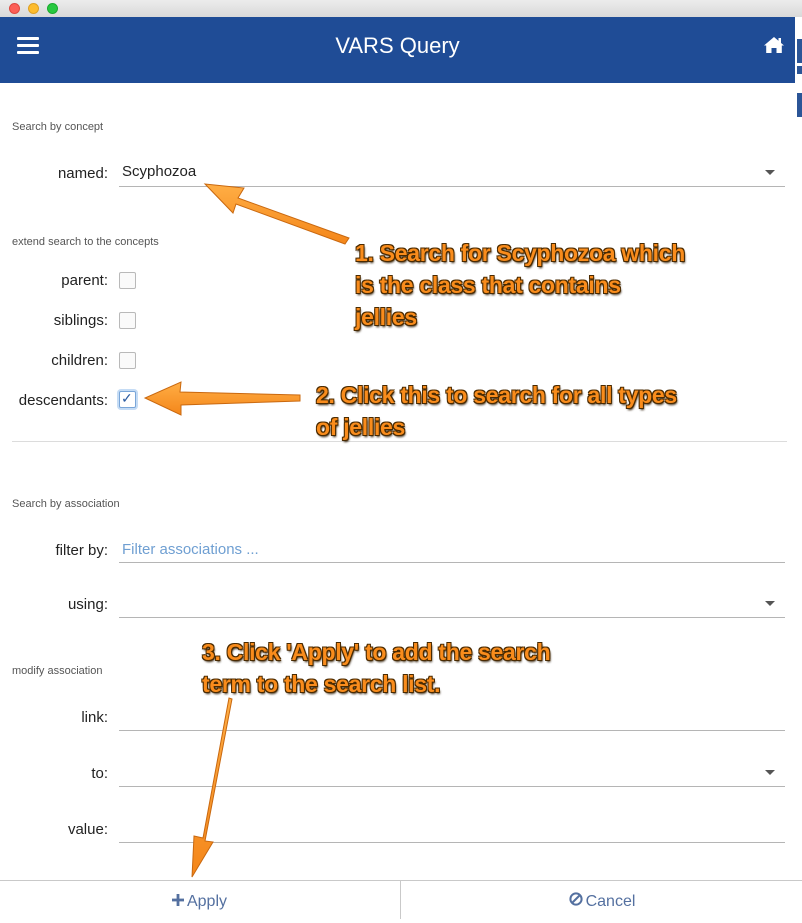 The image size is (802, 923). I want to click on window-titlebar, so click(401, 9).